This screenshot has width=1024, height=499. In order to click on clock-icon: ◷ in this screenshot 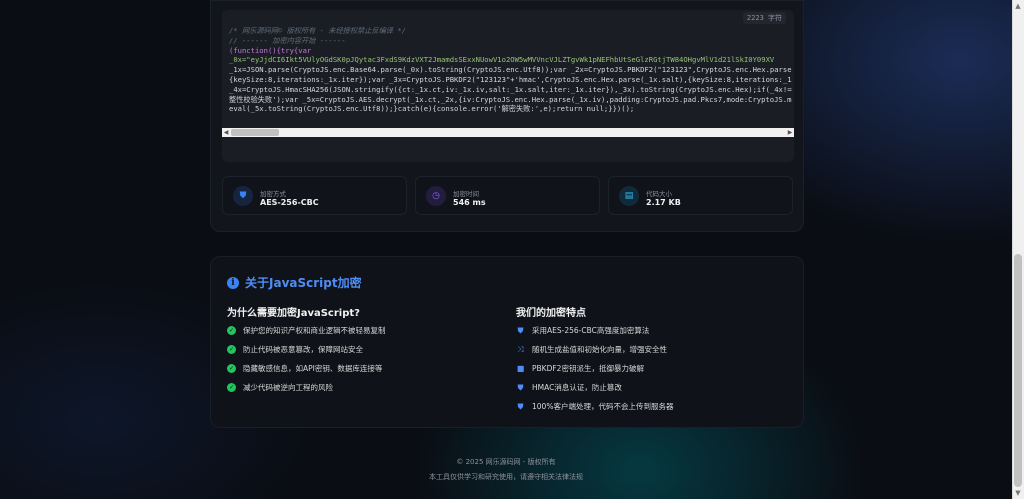, I will do `click(436, 196)`.